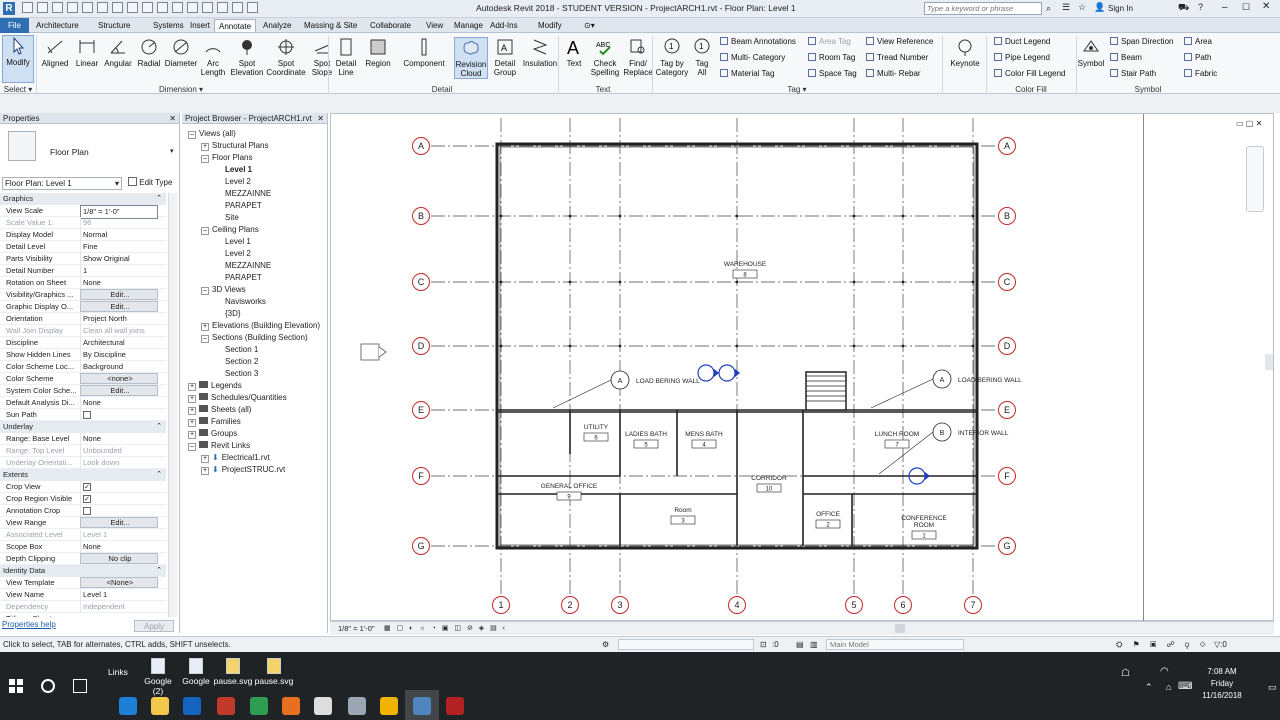 The width and height of the screenshot is (1280, 720). I want to click on browser-node-mezzainne: MEZZAINNE, so click(242, 193).